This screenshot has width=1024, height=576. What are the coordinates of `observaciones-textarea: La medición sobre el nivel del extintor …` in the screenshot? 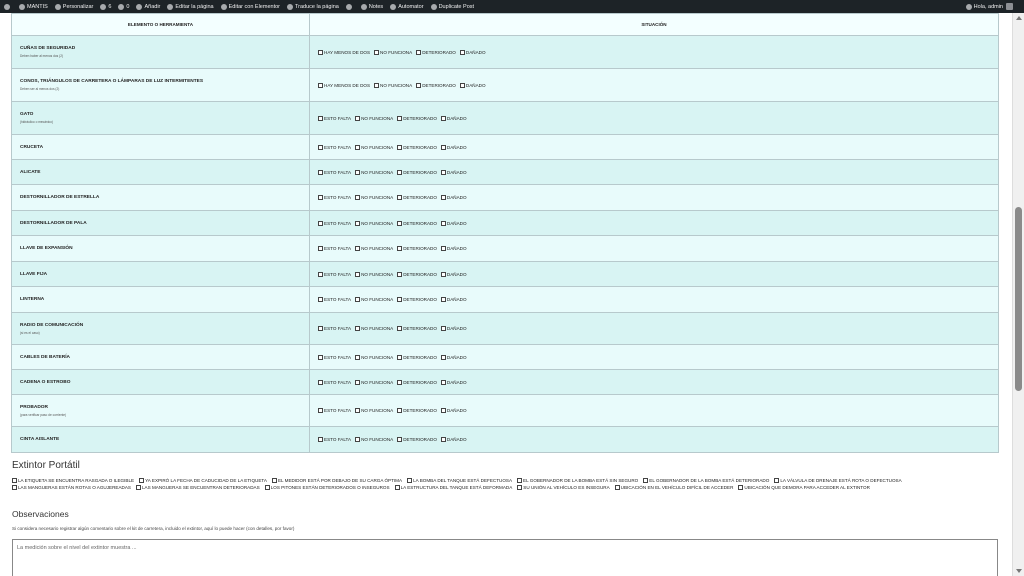 It's located at (505, 557).